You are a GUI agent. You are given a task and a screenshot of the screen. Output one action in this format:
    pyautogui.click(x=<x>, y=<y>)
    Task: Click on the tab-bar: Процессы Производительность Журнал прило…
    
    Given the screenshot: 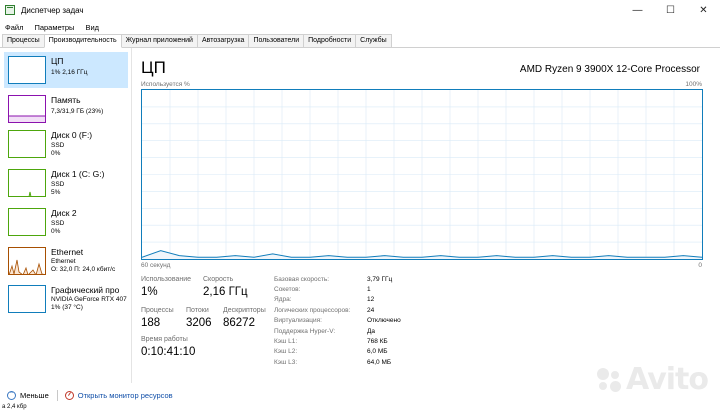 What is the action you would take?
    pyautogui.click(x=360, y=41)
    